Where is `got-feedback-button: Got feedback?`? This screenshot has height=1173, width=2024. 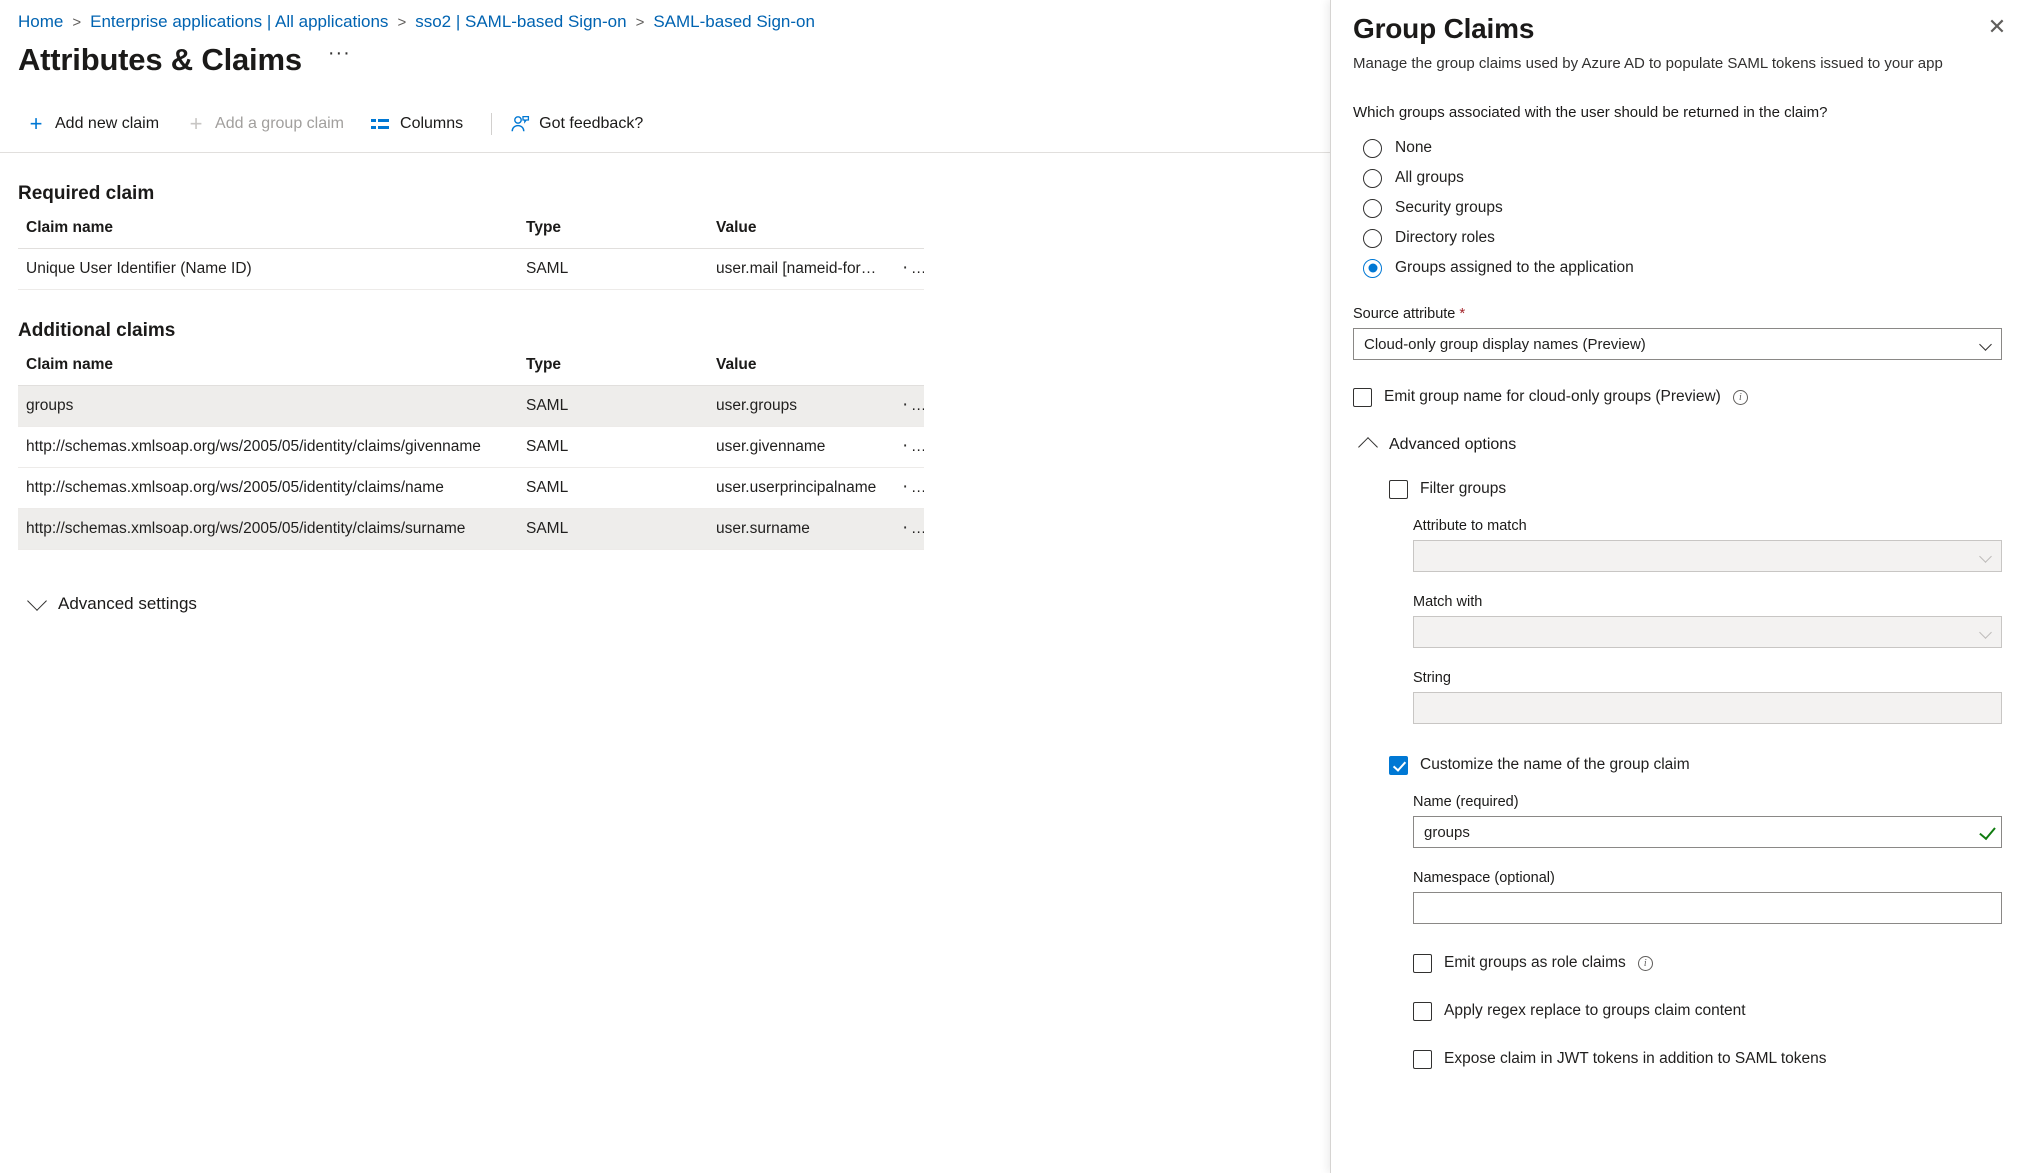
got-feedback-button: Got feedback? is located at coordinates (581, 124).